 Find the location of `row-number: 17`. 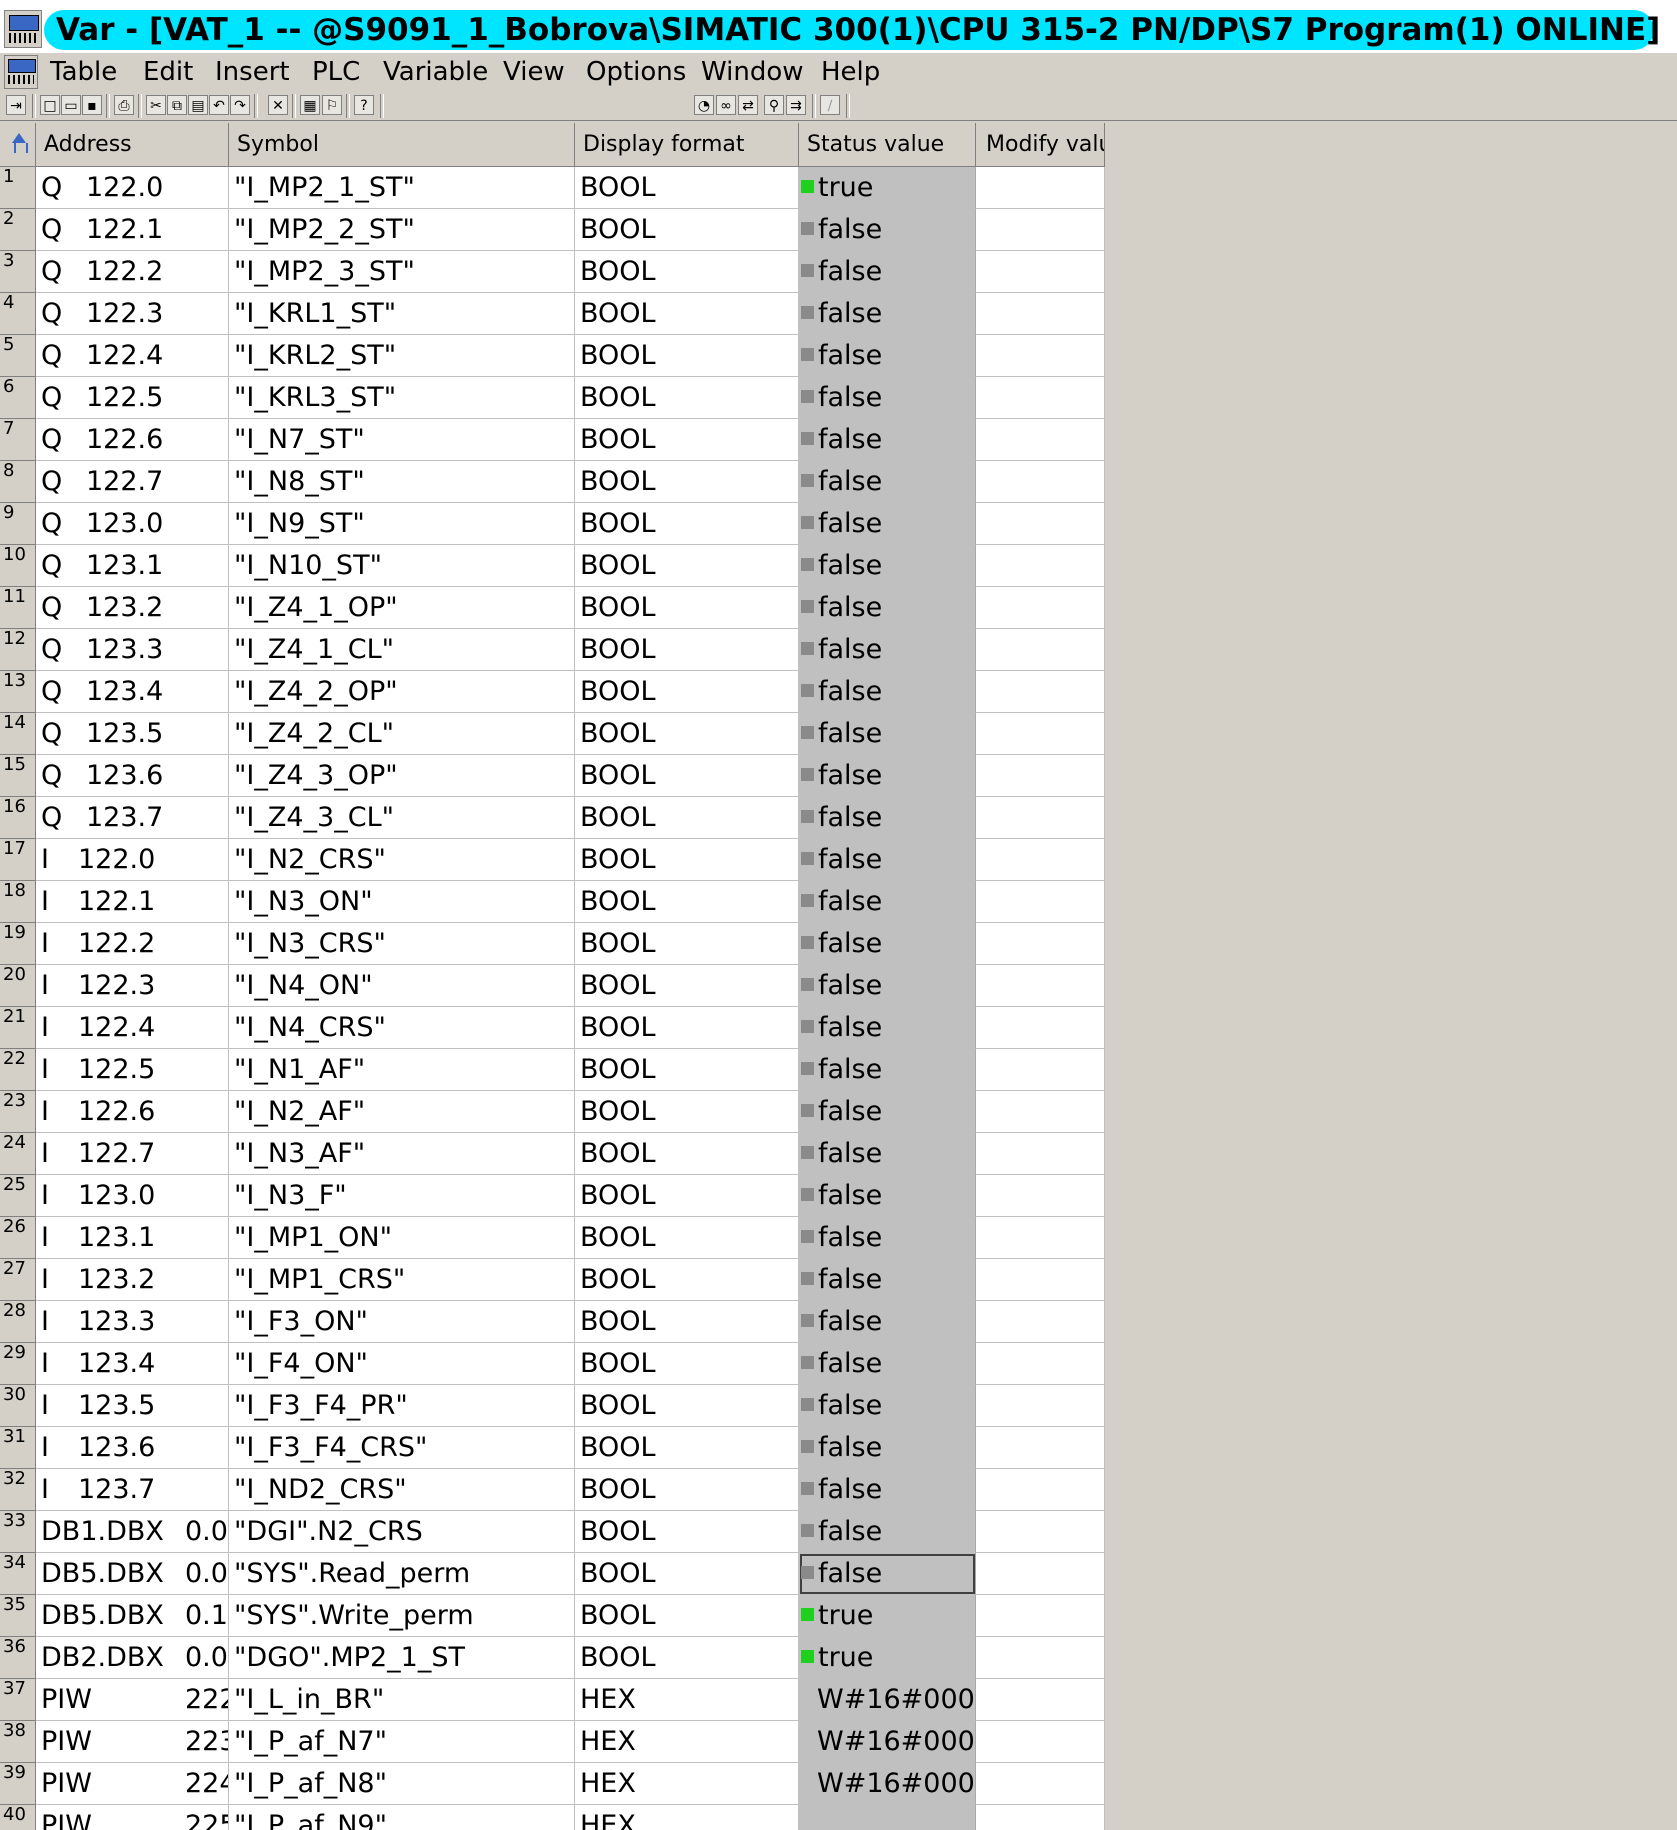

row-number: 17 is located at coordinates (18, 860).